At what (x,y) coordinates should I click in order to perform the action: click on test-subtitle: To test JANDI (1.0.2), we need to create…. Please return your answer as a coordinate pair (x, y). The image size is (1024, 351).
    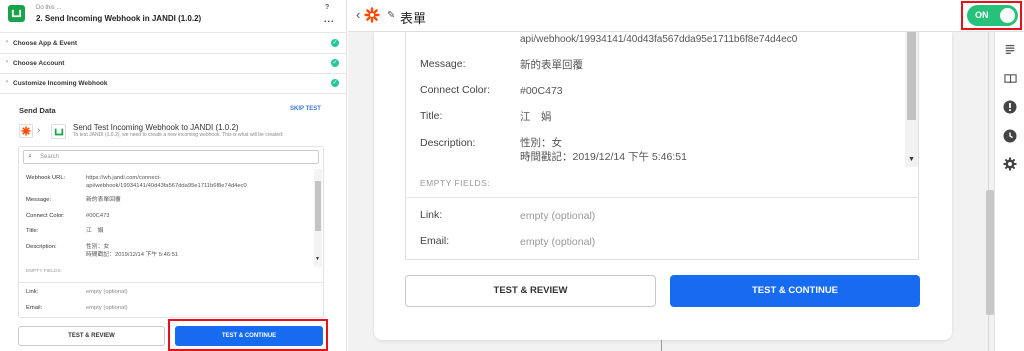
    Looking at the image, I should click on (178, 135).